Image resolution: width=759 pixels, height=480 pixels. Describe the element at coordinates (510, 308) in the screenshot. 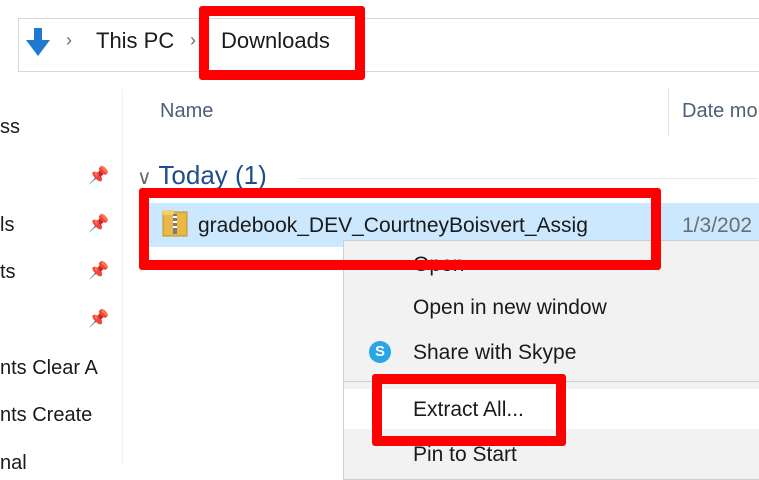

I see `menu-item-open-new-window: Open in new window` at that location.